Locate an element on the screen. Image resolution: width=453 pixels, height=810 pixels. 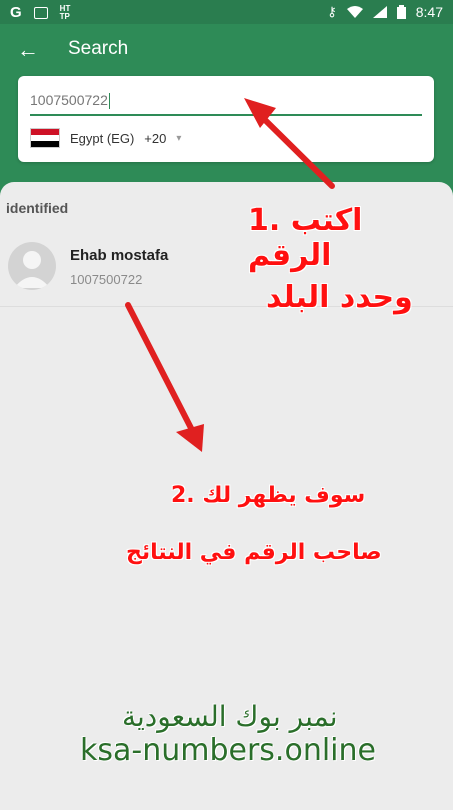
person-icon is located at coordinates (32, 269).